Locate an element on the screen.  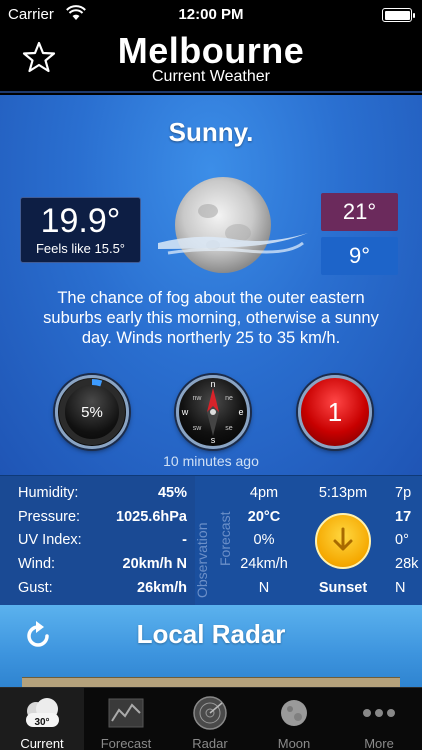
current-temperature: 19.9° is located at coordinates (80, 221).